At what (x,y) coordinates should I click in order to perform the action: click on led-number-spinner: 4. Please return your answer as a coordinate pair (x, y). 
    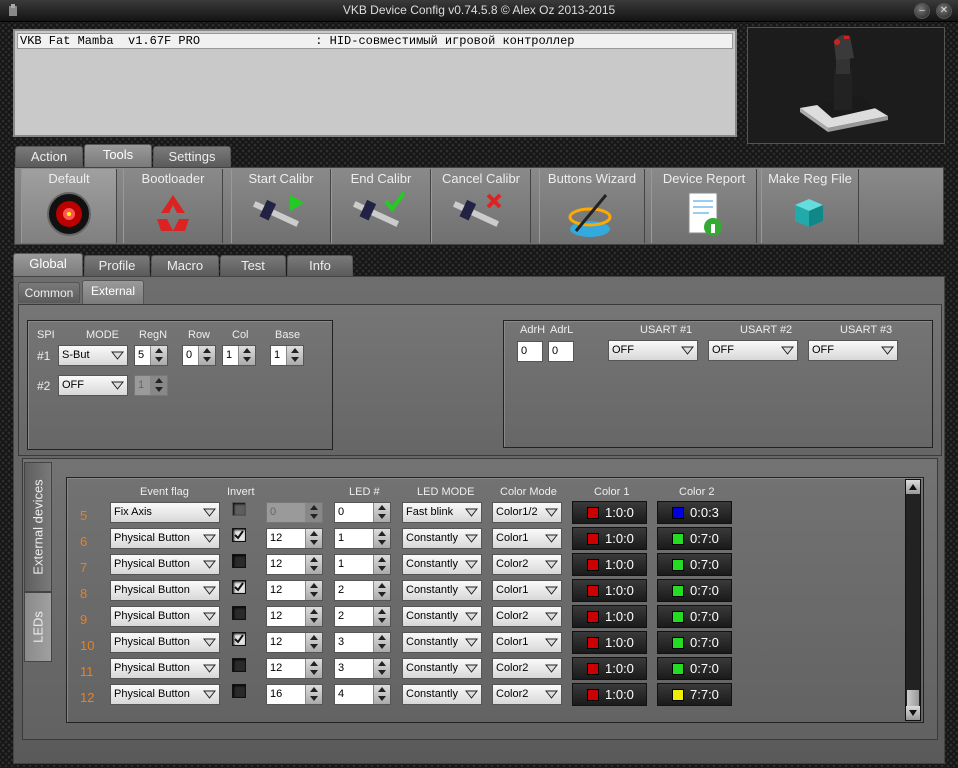
    Looking at the image, I should click on (362, 694).